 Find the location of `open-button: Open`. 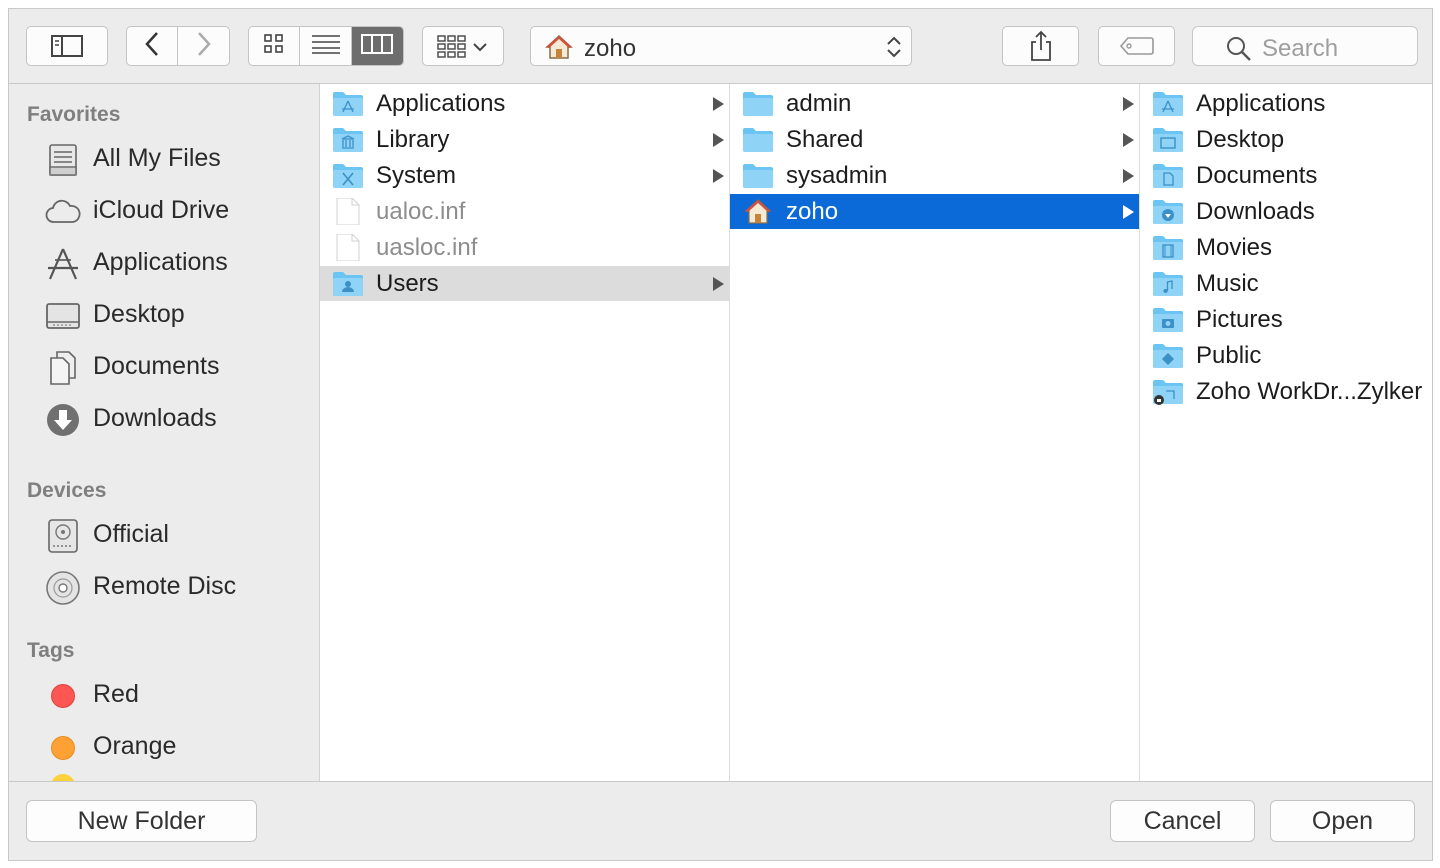

open-button: Open is located at coordinates (1342, 821).